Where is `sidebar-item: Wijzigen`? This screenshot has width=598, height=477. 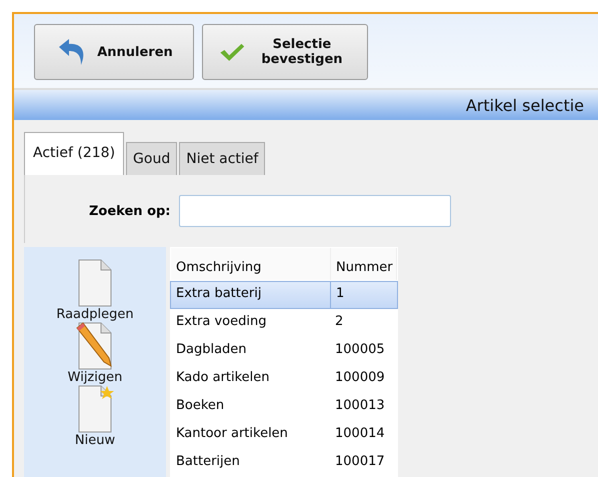 sidebar-item: Wijzigen is located at coordinates (95, 353).